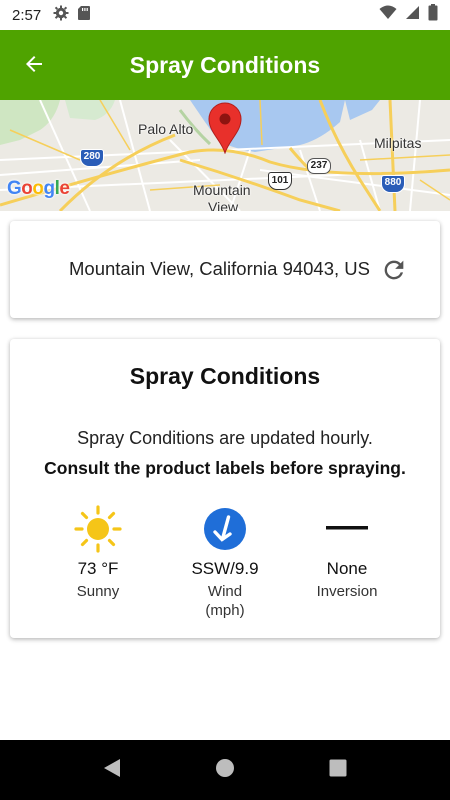  I want to click on wind-metric: SSW/9.9 Wind (mph), so click(225, 563).